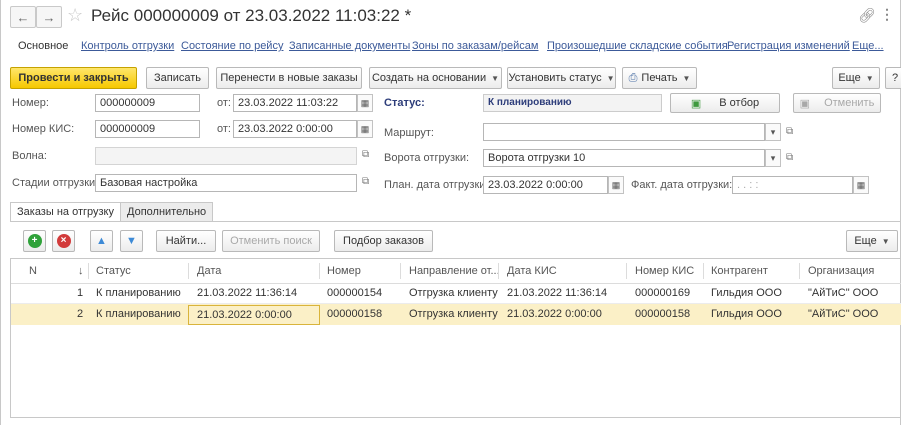 This screenshot has height=425, width=901. Describe the element at coordinates (532, 271) in the screenshot. I see `column-header: Дата КИС` at that location.